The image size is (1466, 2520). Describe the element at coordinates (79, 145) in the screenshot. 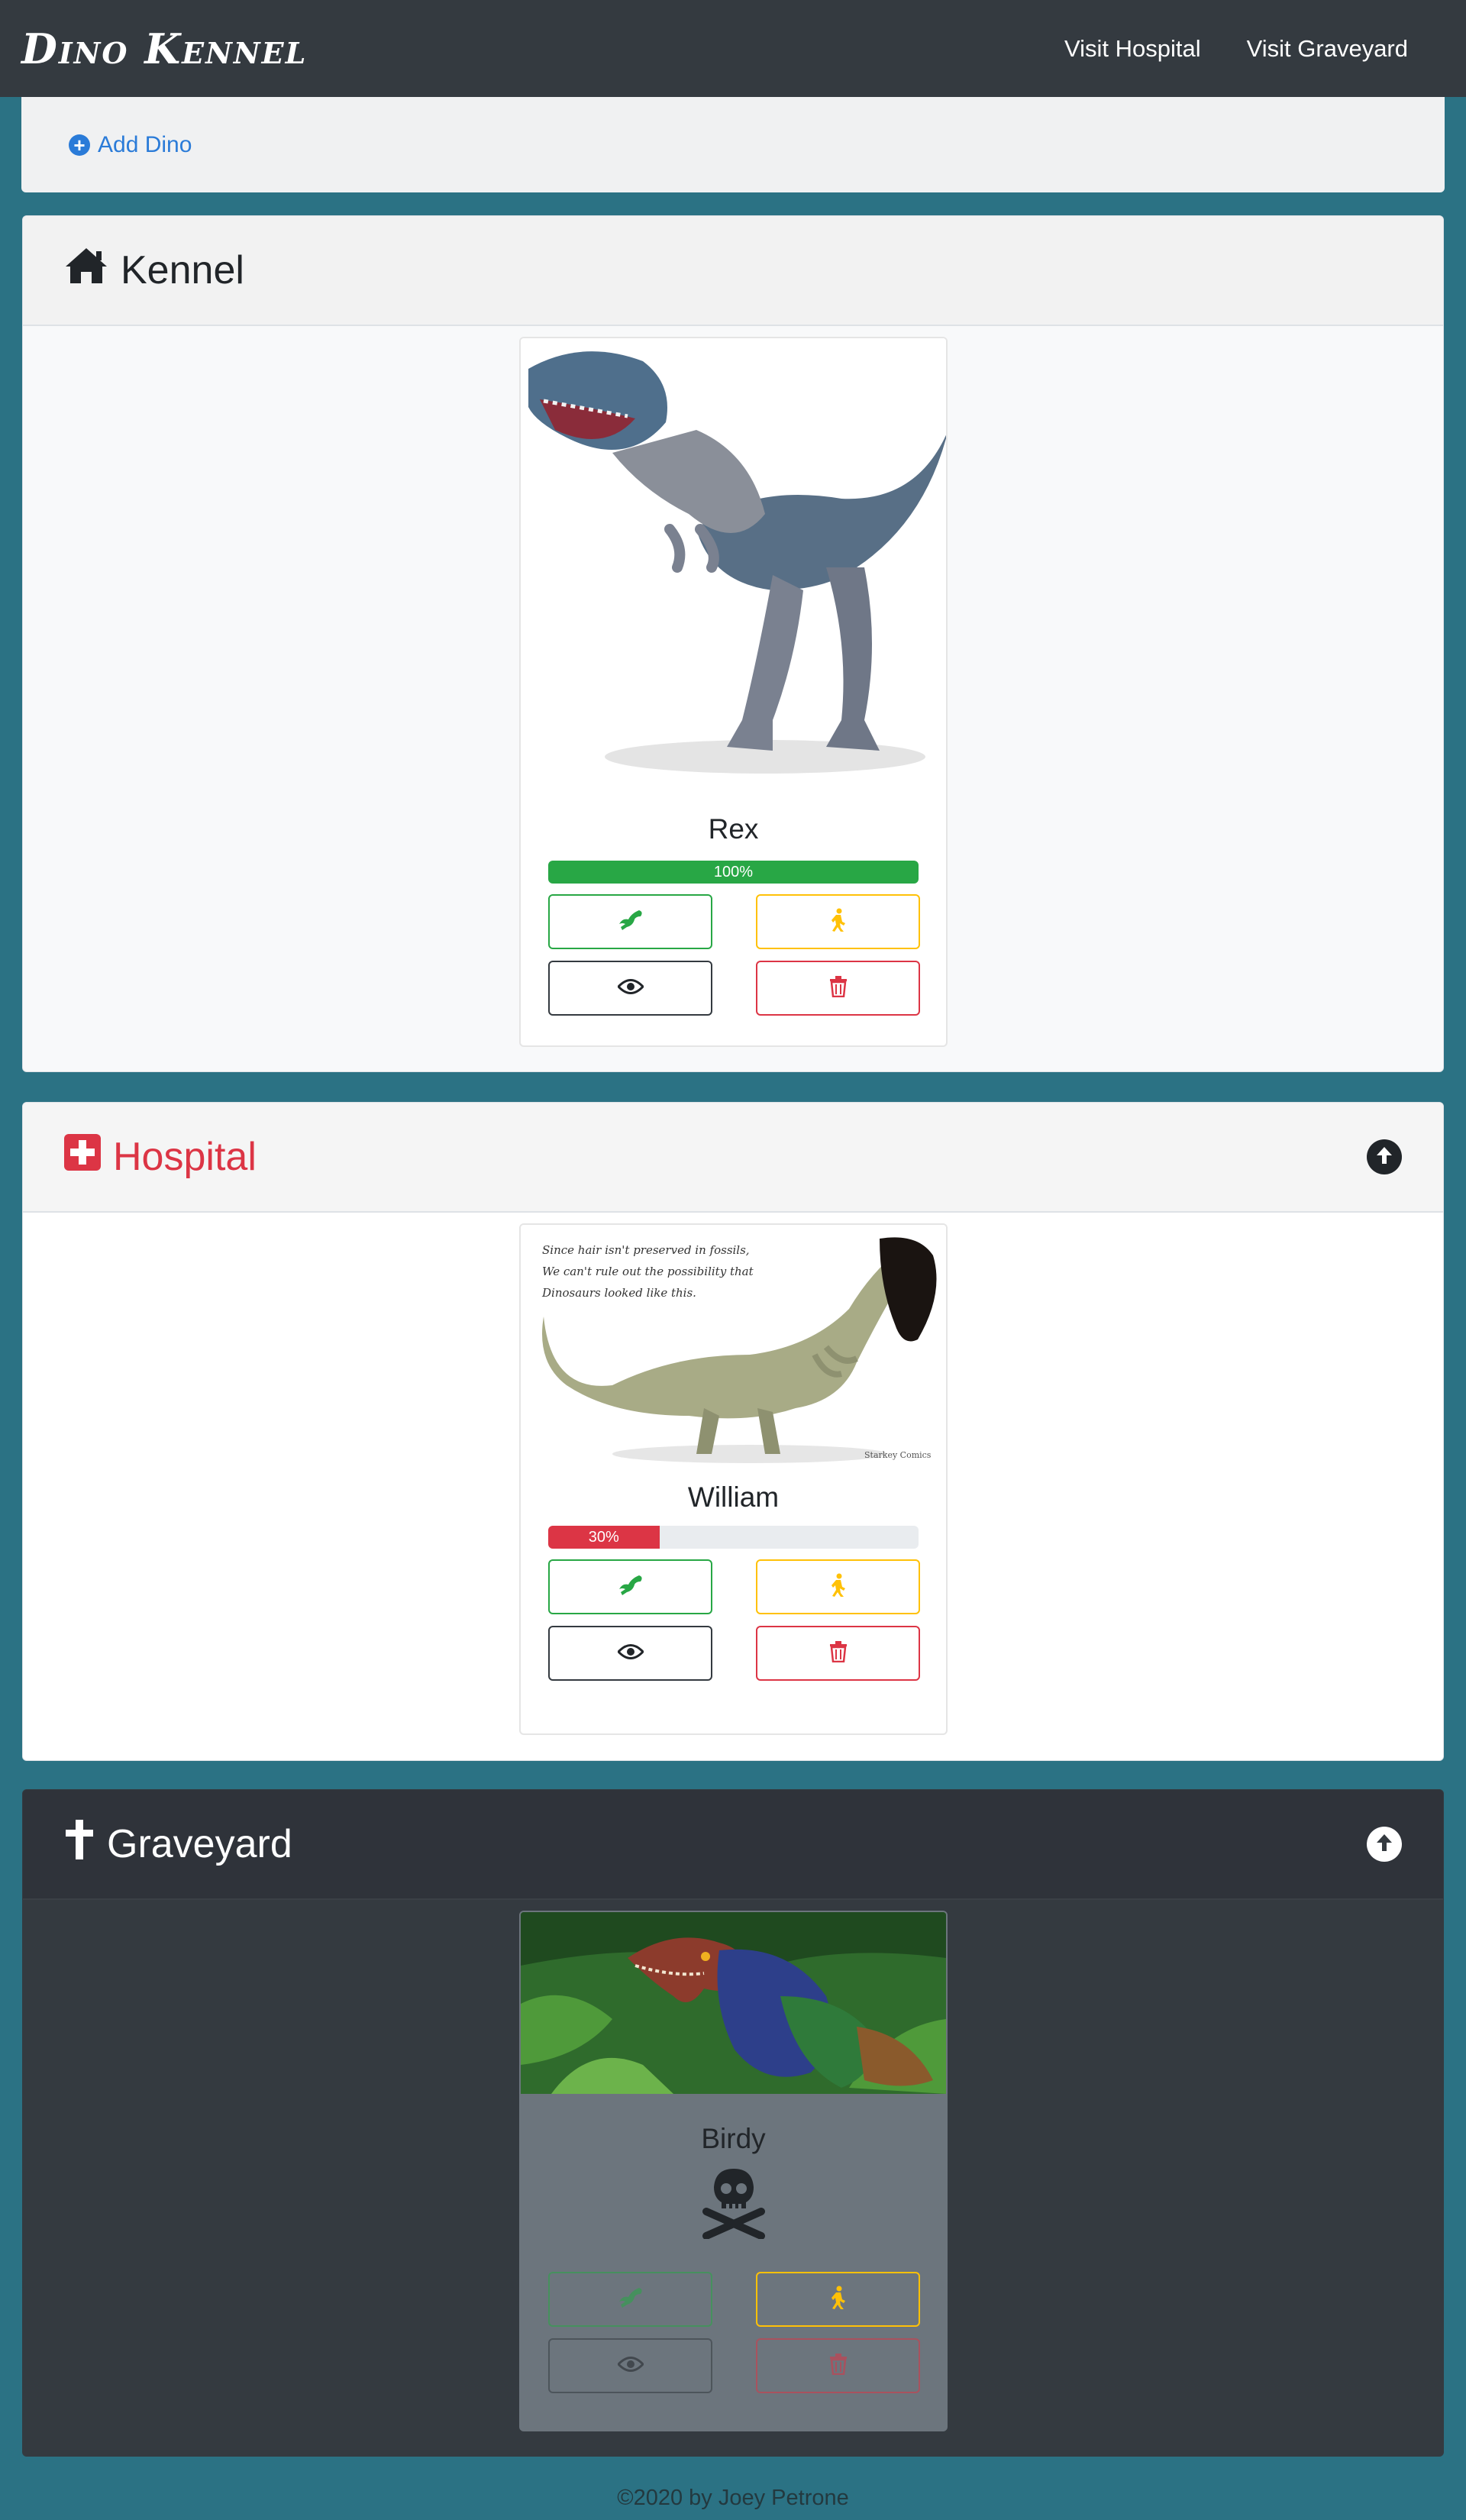

I see `plus-circle-icon: +` at that location.